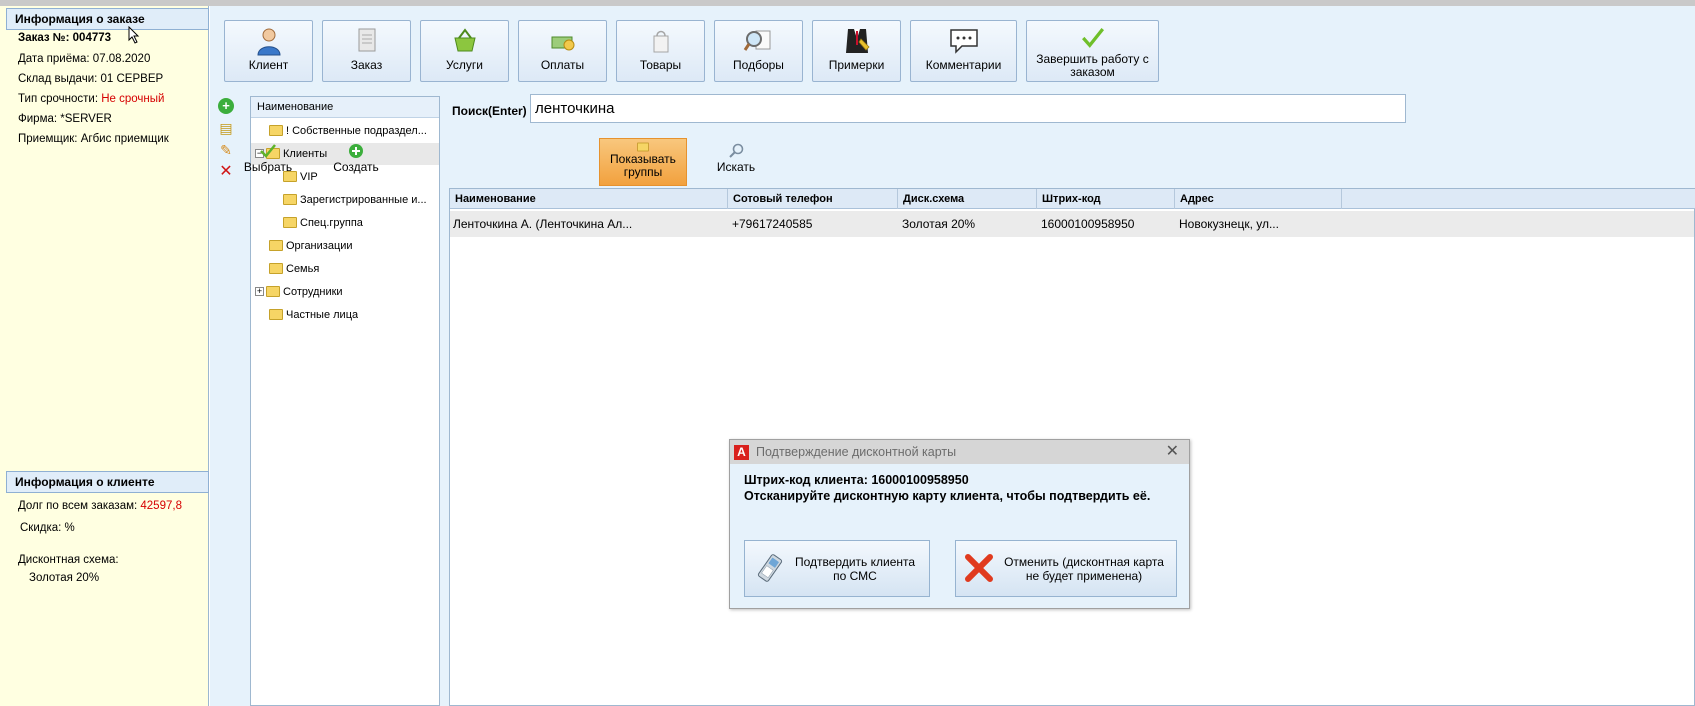 The image size is (1695, 706). I want to click on column-name: Наименование, so click(589, 199).